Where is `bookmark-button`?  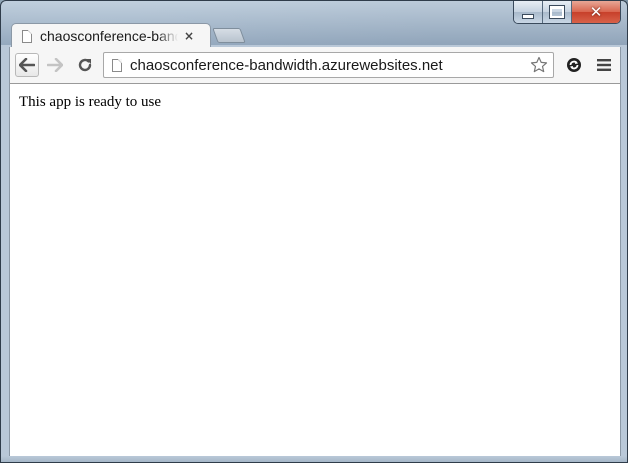
bookmark-button is located at coordinates (539, 65).